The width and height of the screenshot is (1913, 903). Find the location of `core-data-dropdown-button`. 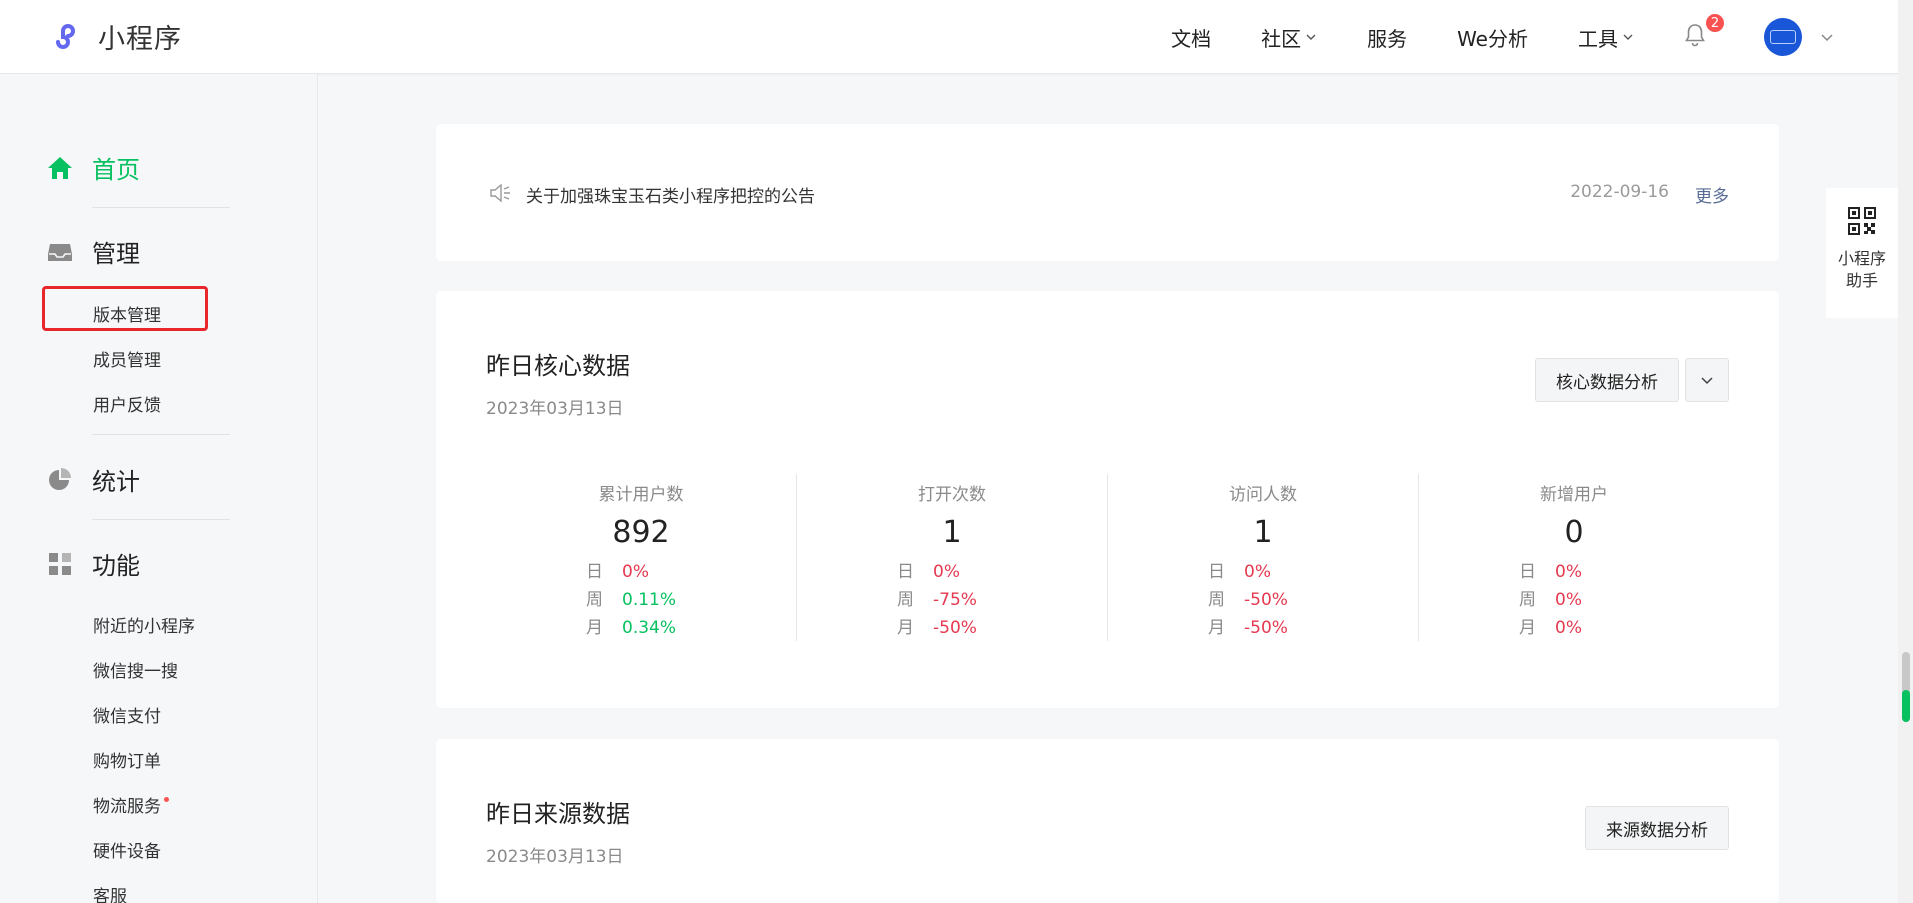

core-data-dropdown-button is located at coordinates (1707, 380).